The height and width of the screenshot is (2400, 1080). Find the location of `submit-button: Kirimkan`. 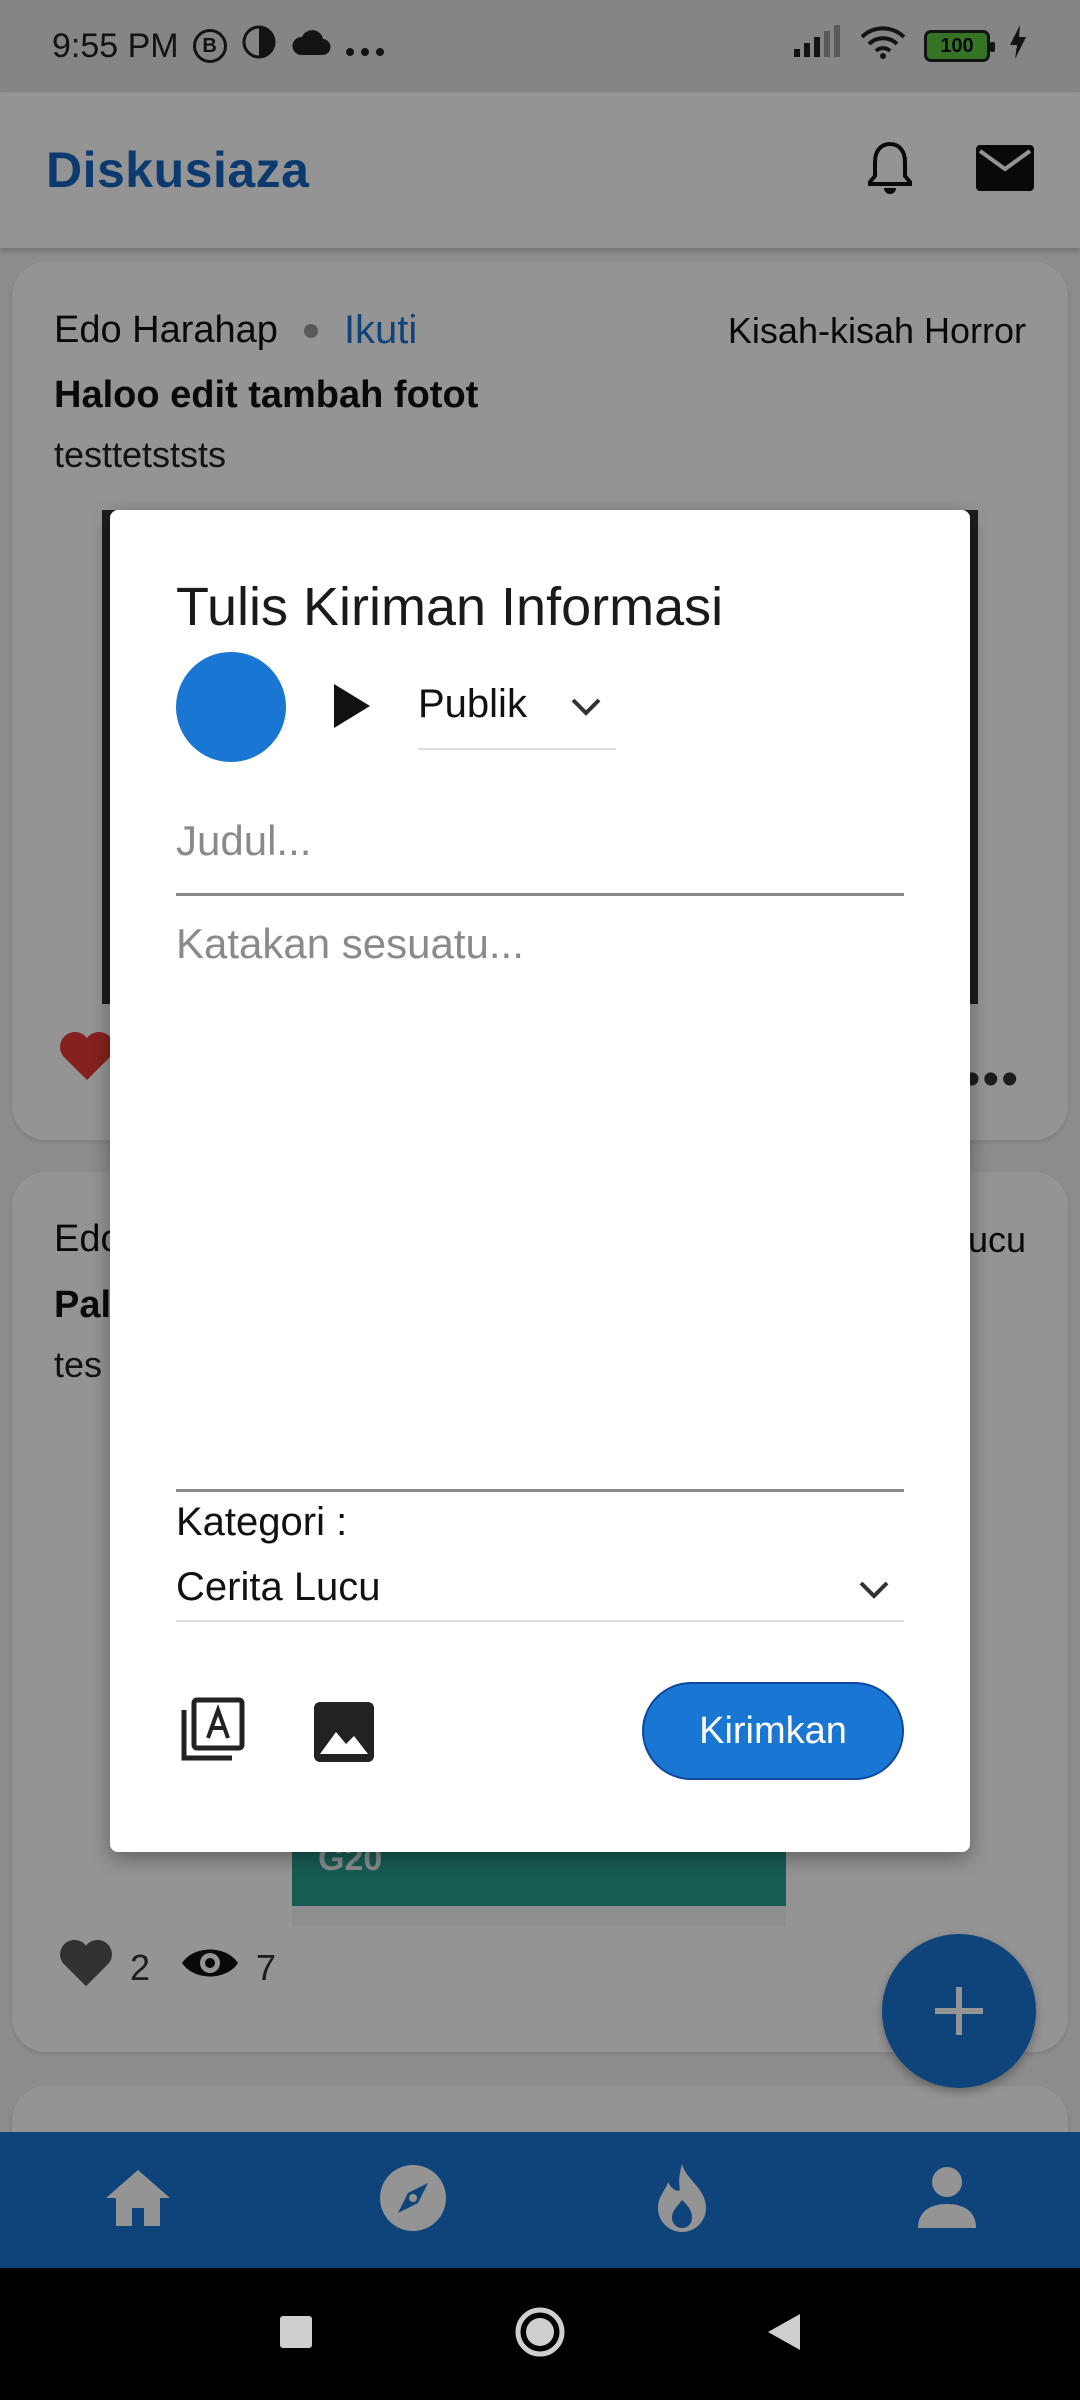

submit-button: Kirimkan is located at coordinates (773, 1731).